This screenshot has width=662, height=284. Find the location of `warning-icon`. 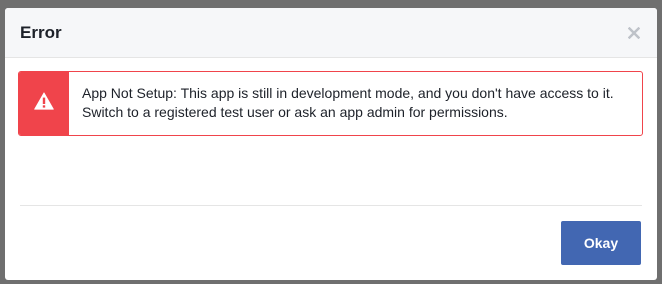

warning-icon is located at coordinates (44, 103).